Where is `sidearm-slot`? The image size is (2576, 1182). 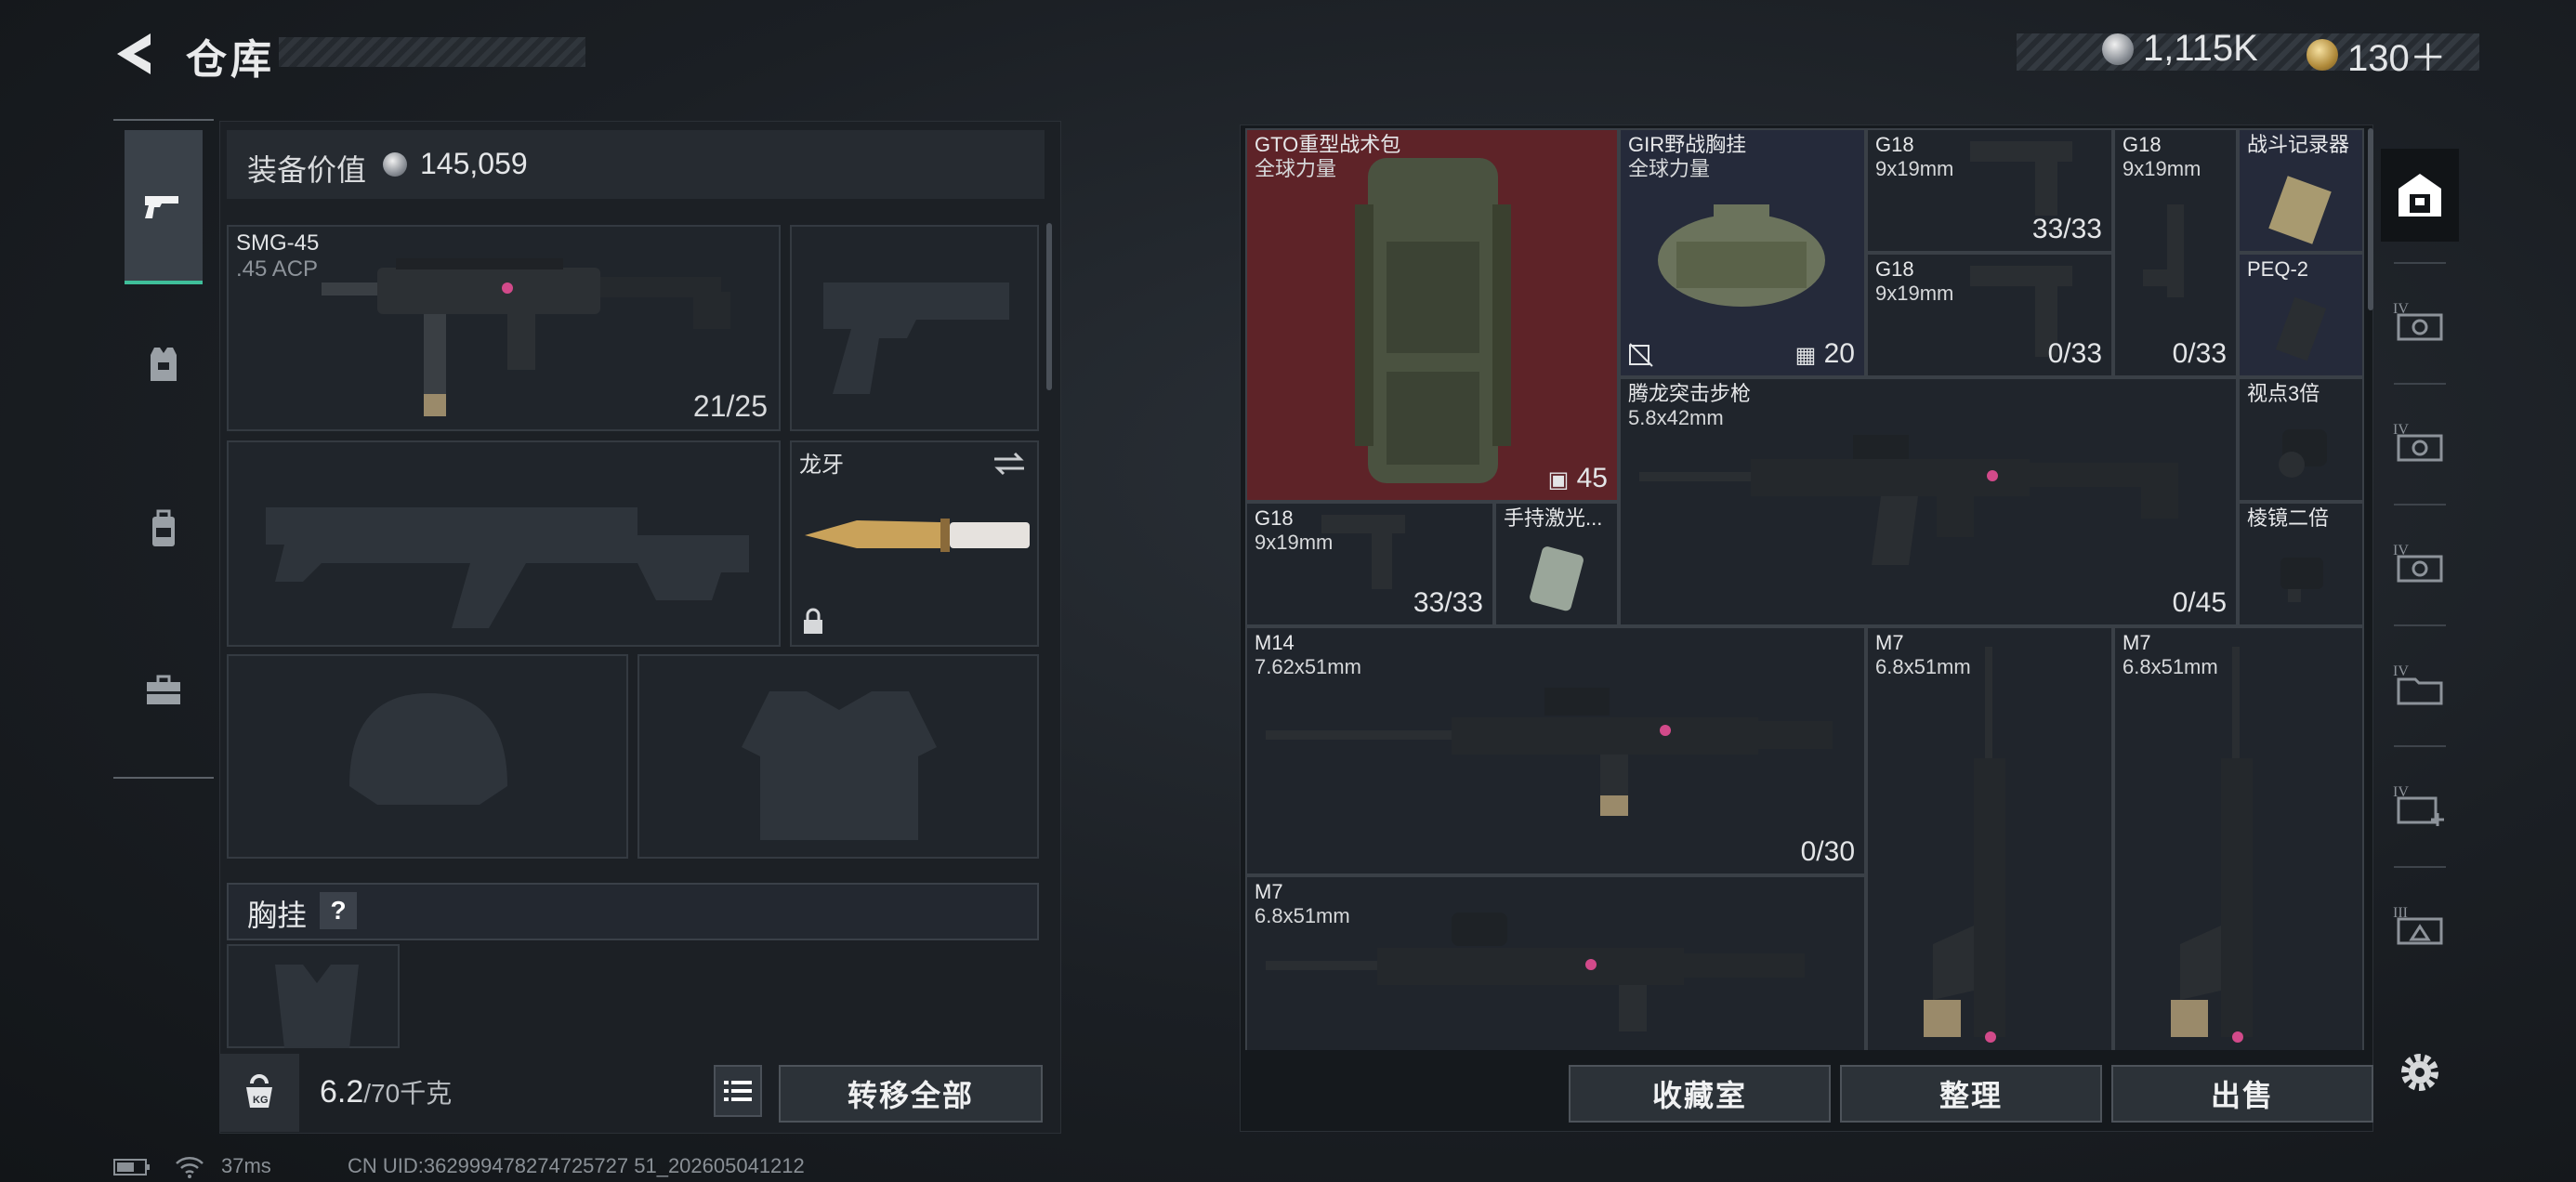
sidearm-slot is located at coordinates (914, 328).